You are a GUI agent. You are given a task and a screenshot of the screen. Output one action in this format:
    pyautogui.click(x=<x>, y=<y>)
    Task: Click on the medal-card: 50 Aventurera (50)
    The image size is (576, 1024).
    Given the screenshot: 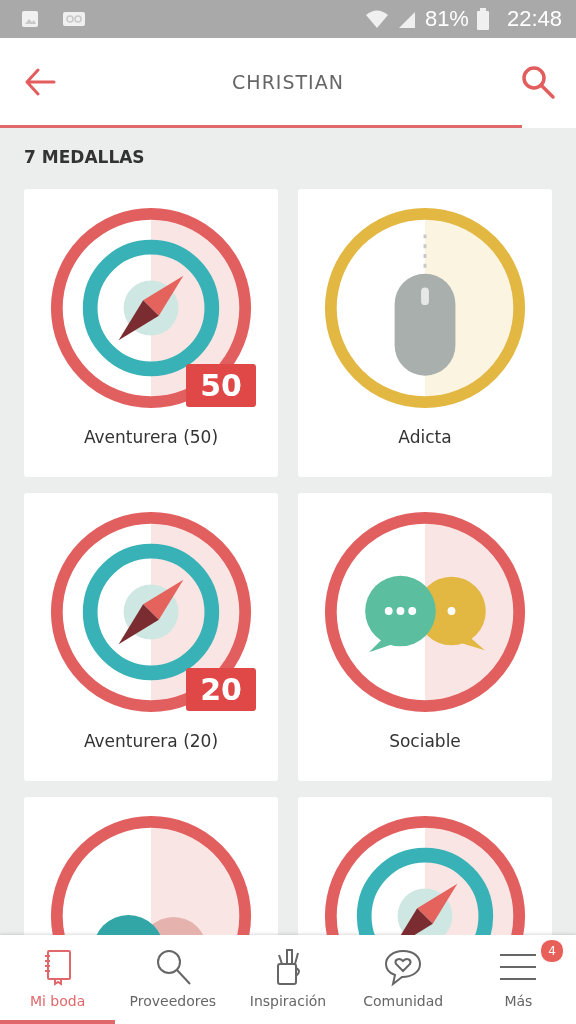 What is the action you would take?
    pyautogui.click(x=151, y=333)
    